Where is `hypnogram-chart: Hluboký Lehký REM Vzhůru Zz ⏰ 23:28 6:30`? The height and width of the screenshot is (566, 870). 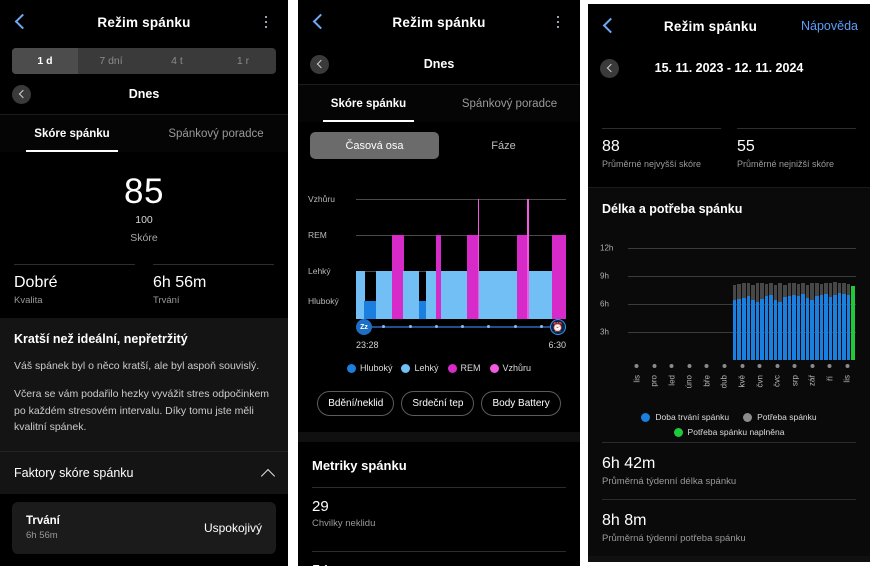 hypnogram-chart: Hluboký Lehký REM Vzhůru Zz ⏰ 23:28 6:30 is located at coordinates (439, 263).